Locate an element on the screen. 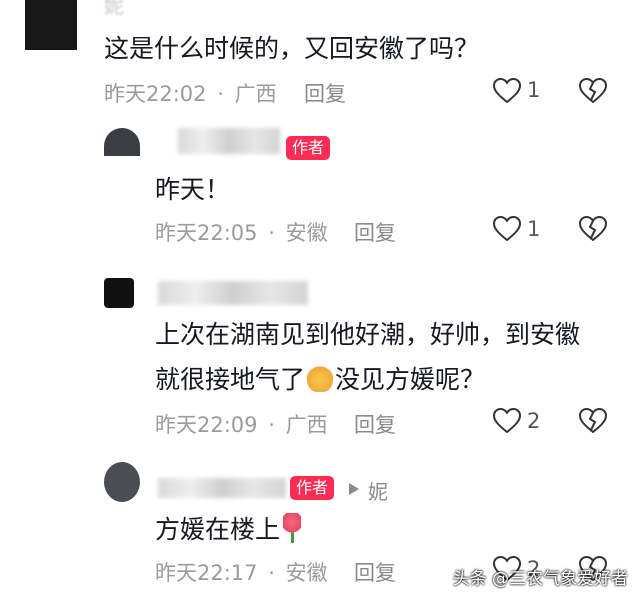  reply-target-username: 妮 is located at coordinates (378, 490).